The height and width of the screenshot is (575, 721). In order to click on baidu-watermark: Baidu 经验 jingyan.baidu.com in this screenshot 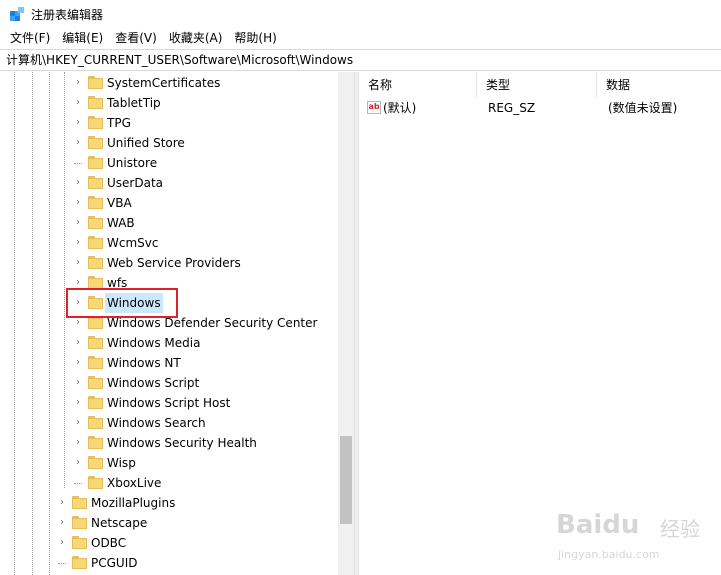, I will do `click(636, 540)`.